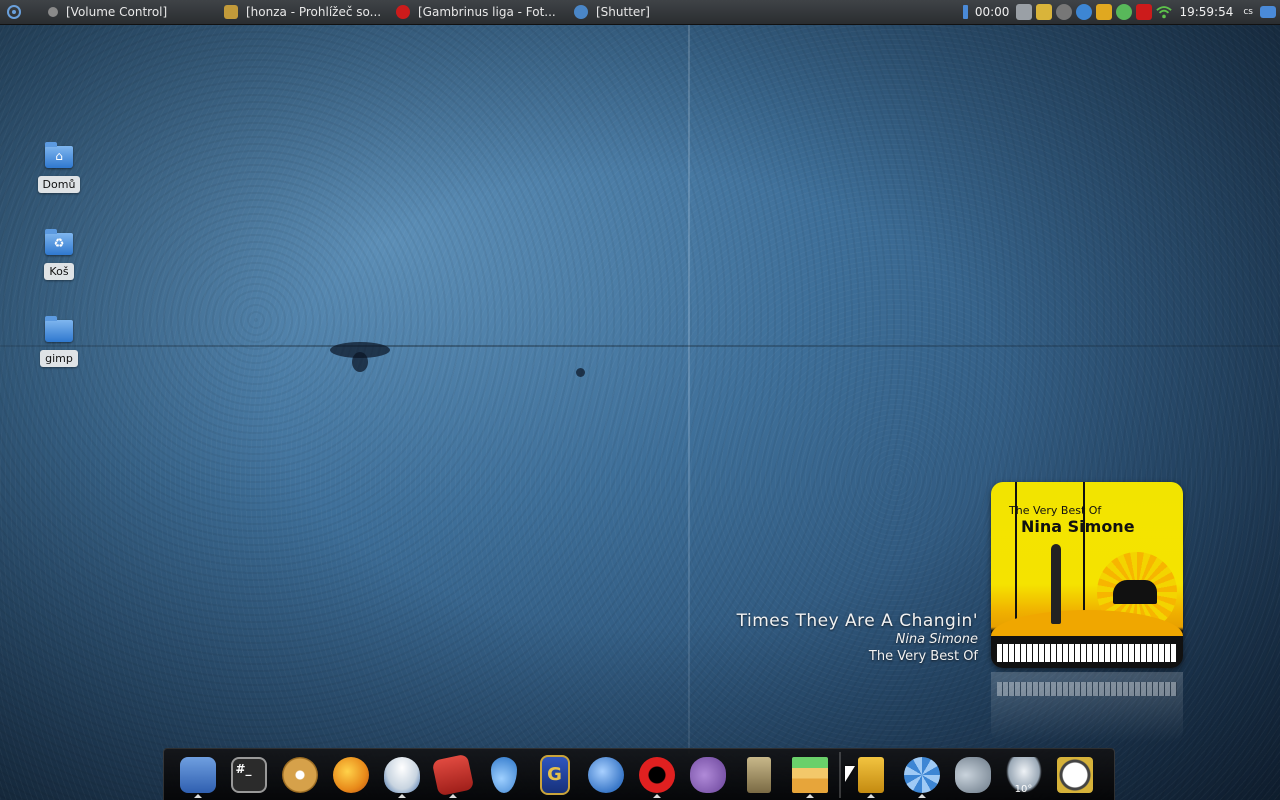  What do you see at coordinates (59, 242) in the screenshot?
I see `trash-icon: ♻` at bounding box center [59, 242].